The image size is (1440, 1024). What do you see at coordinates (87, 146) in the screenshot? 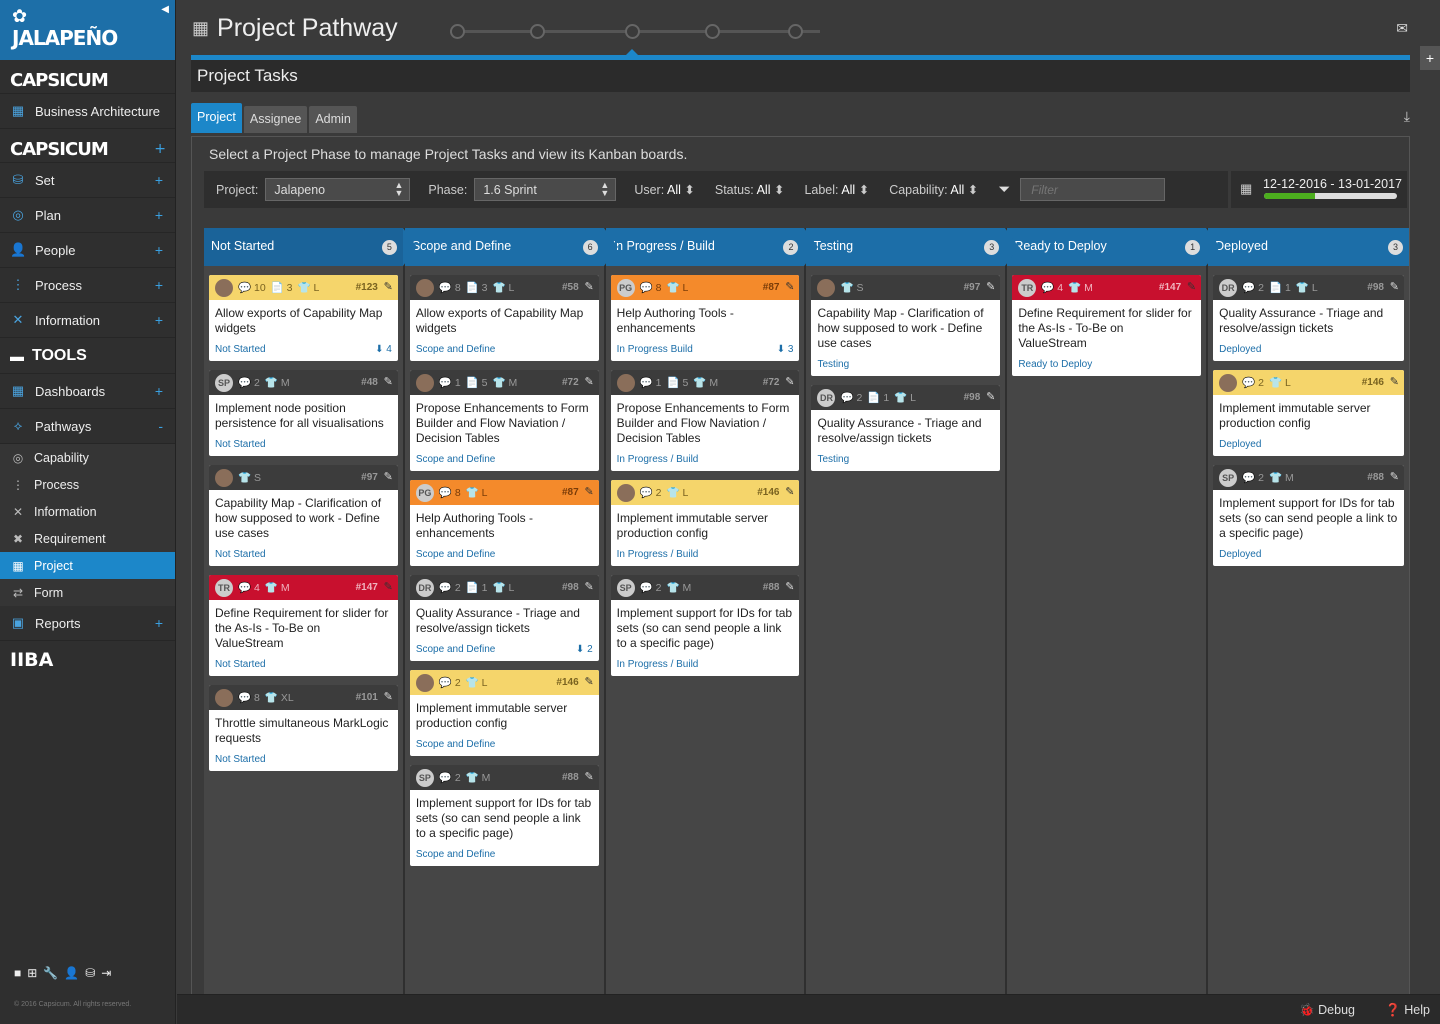
I see `capsicum-brand-2: CAPSICUM +` at bounding box center [87, 146].